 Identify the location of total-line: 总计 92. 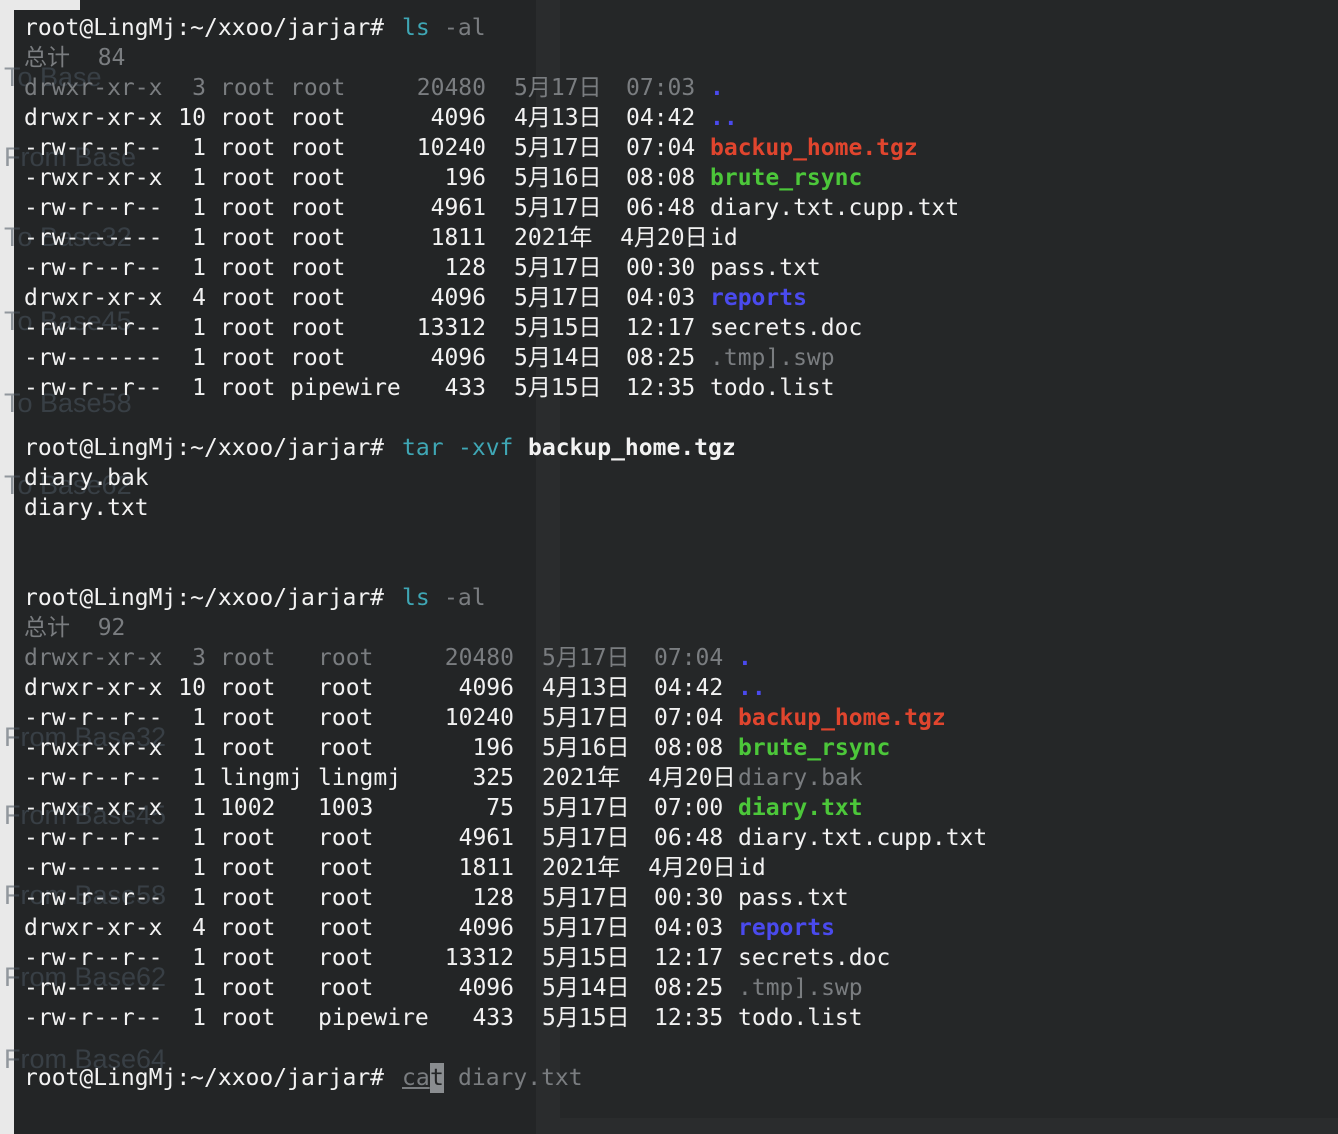
(676, 628).